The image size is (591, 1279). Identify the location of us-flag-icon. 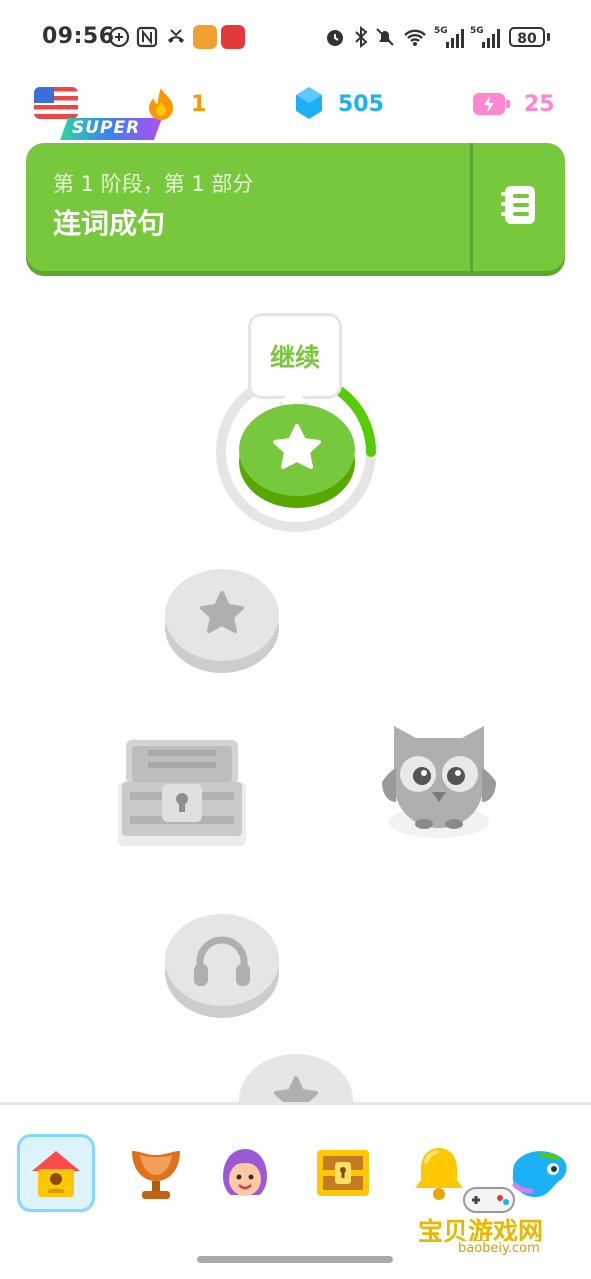
(56, 103).